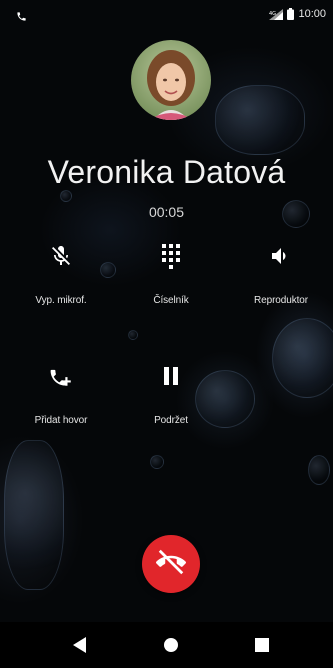  Describe the element at coordinates (166, 14) in the screenshot. I see `status-bar: 4G 10:00` at that location.